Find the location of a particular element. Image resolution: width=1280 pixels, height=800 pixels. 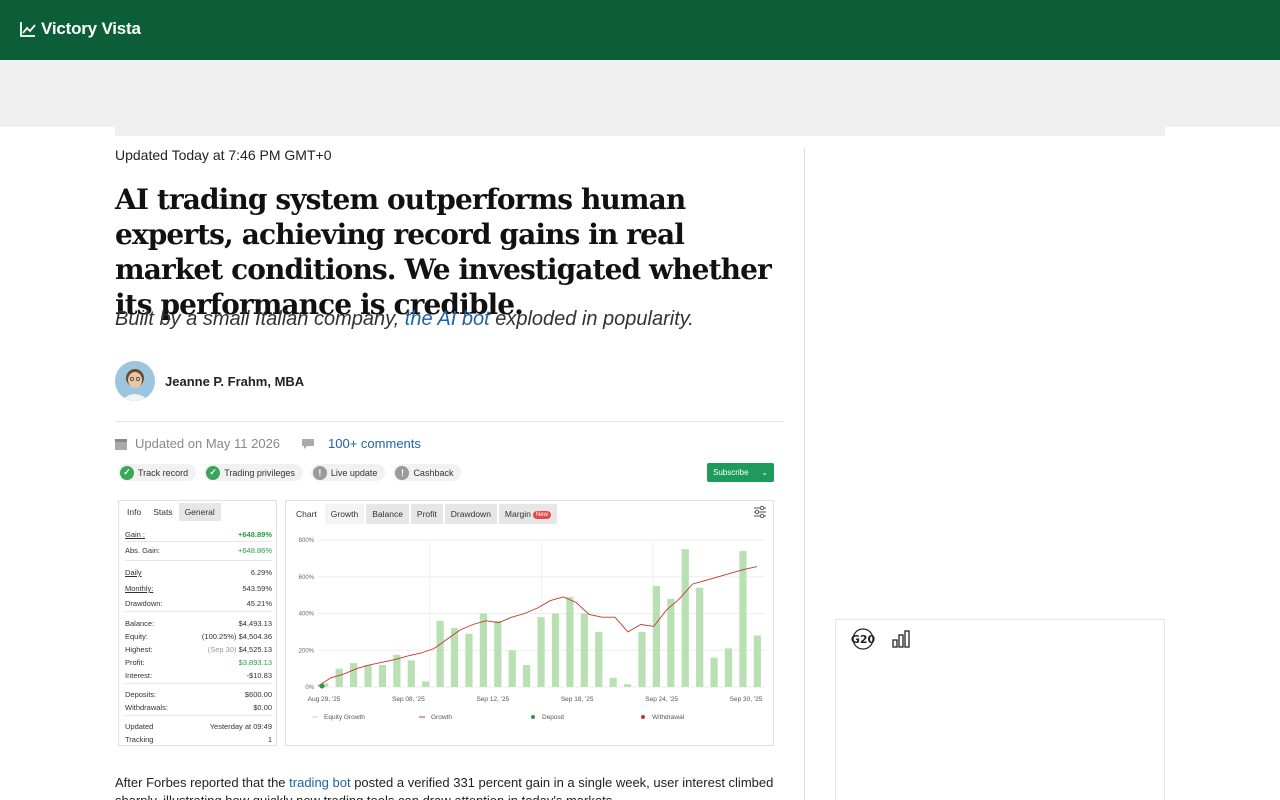

author-name: Jeanne P. Frahm, MBA is located at coordinates (234, 381).